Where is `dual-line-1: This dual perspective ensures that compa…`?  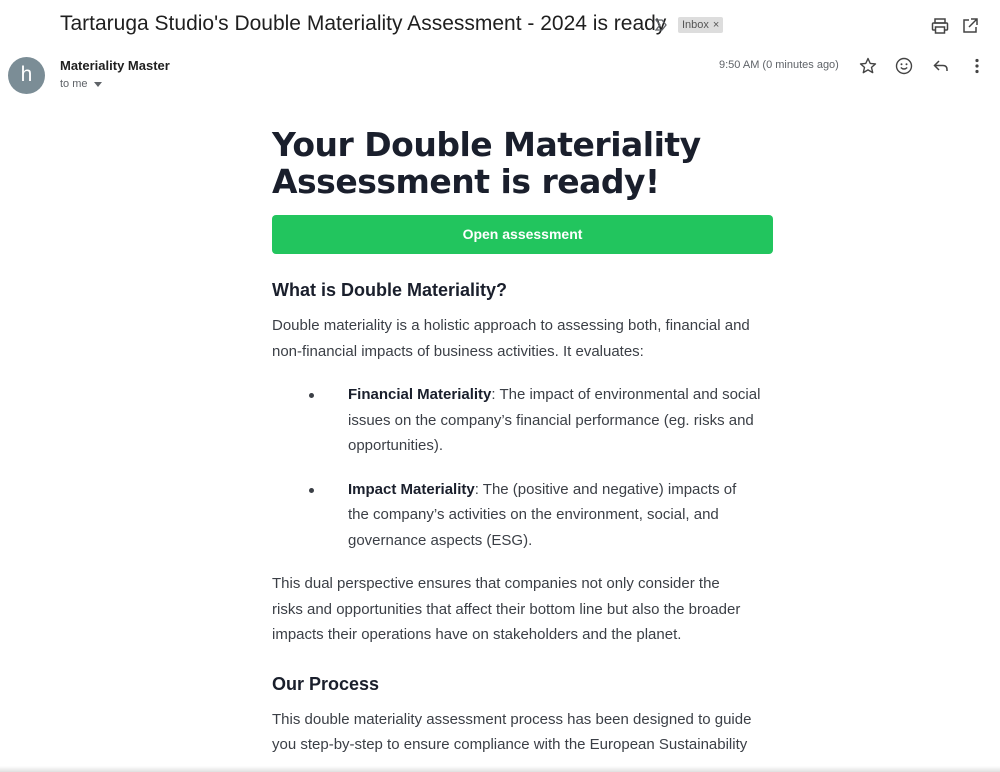 dual-line-1: This dual perspective ensures that compa… is located at coordinates (496, 583).